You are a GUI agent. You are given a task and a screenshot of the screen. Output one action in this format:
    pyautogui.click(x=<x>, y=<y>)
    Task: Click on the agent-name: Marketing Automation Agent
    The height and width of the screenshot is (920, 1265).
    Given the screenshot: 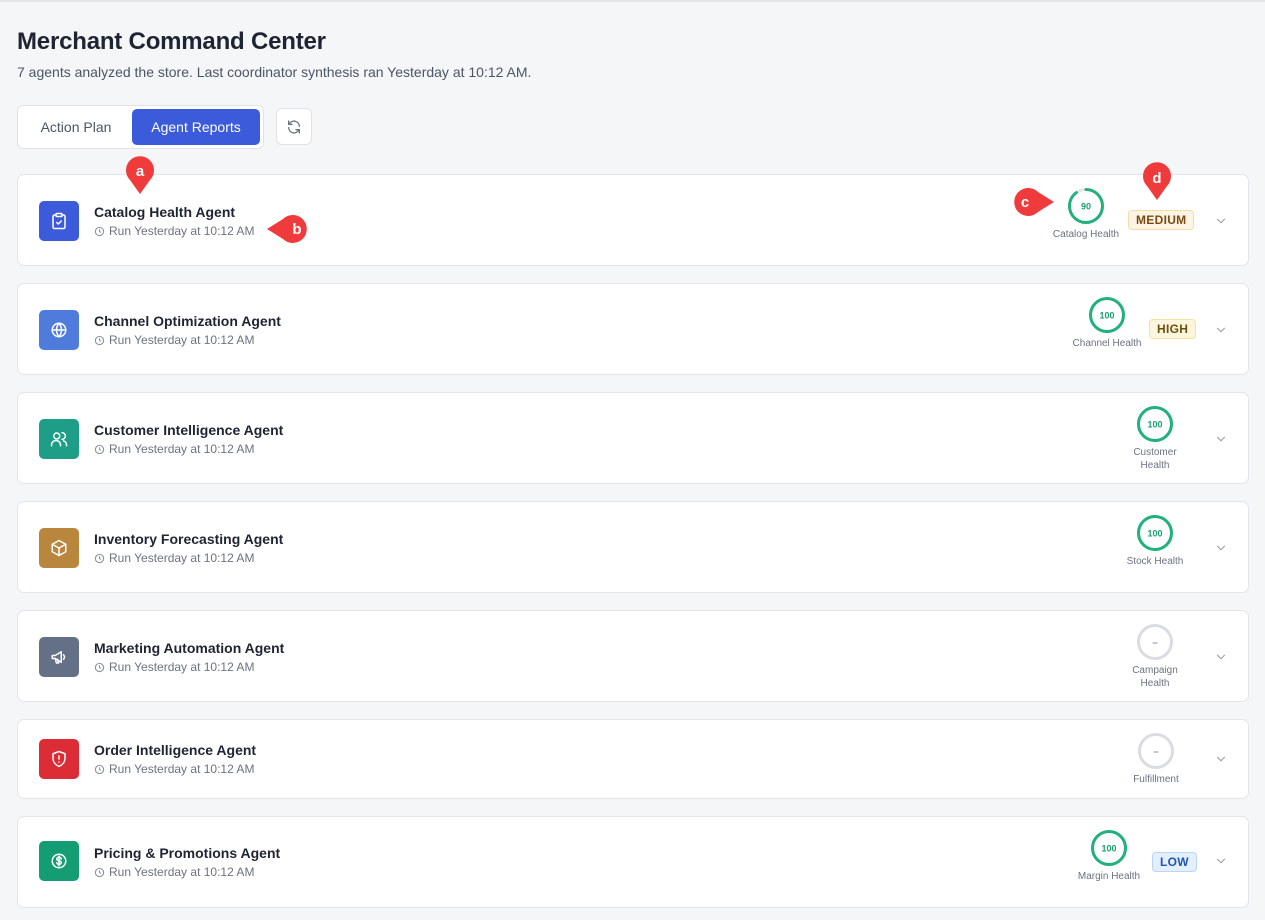 What is the action you would take?
    pyautogui.click(x=189, y=648)
    